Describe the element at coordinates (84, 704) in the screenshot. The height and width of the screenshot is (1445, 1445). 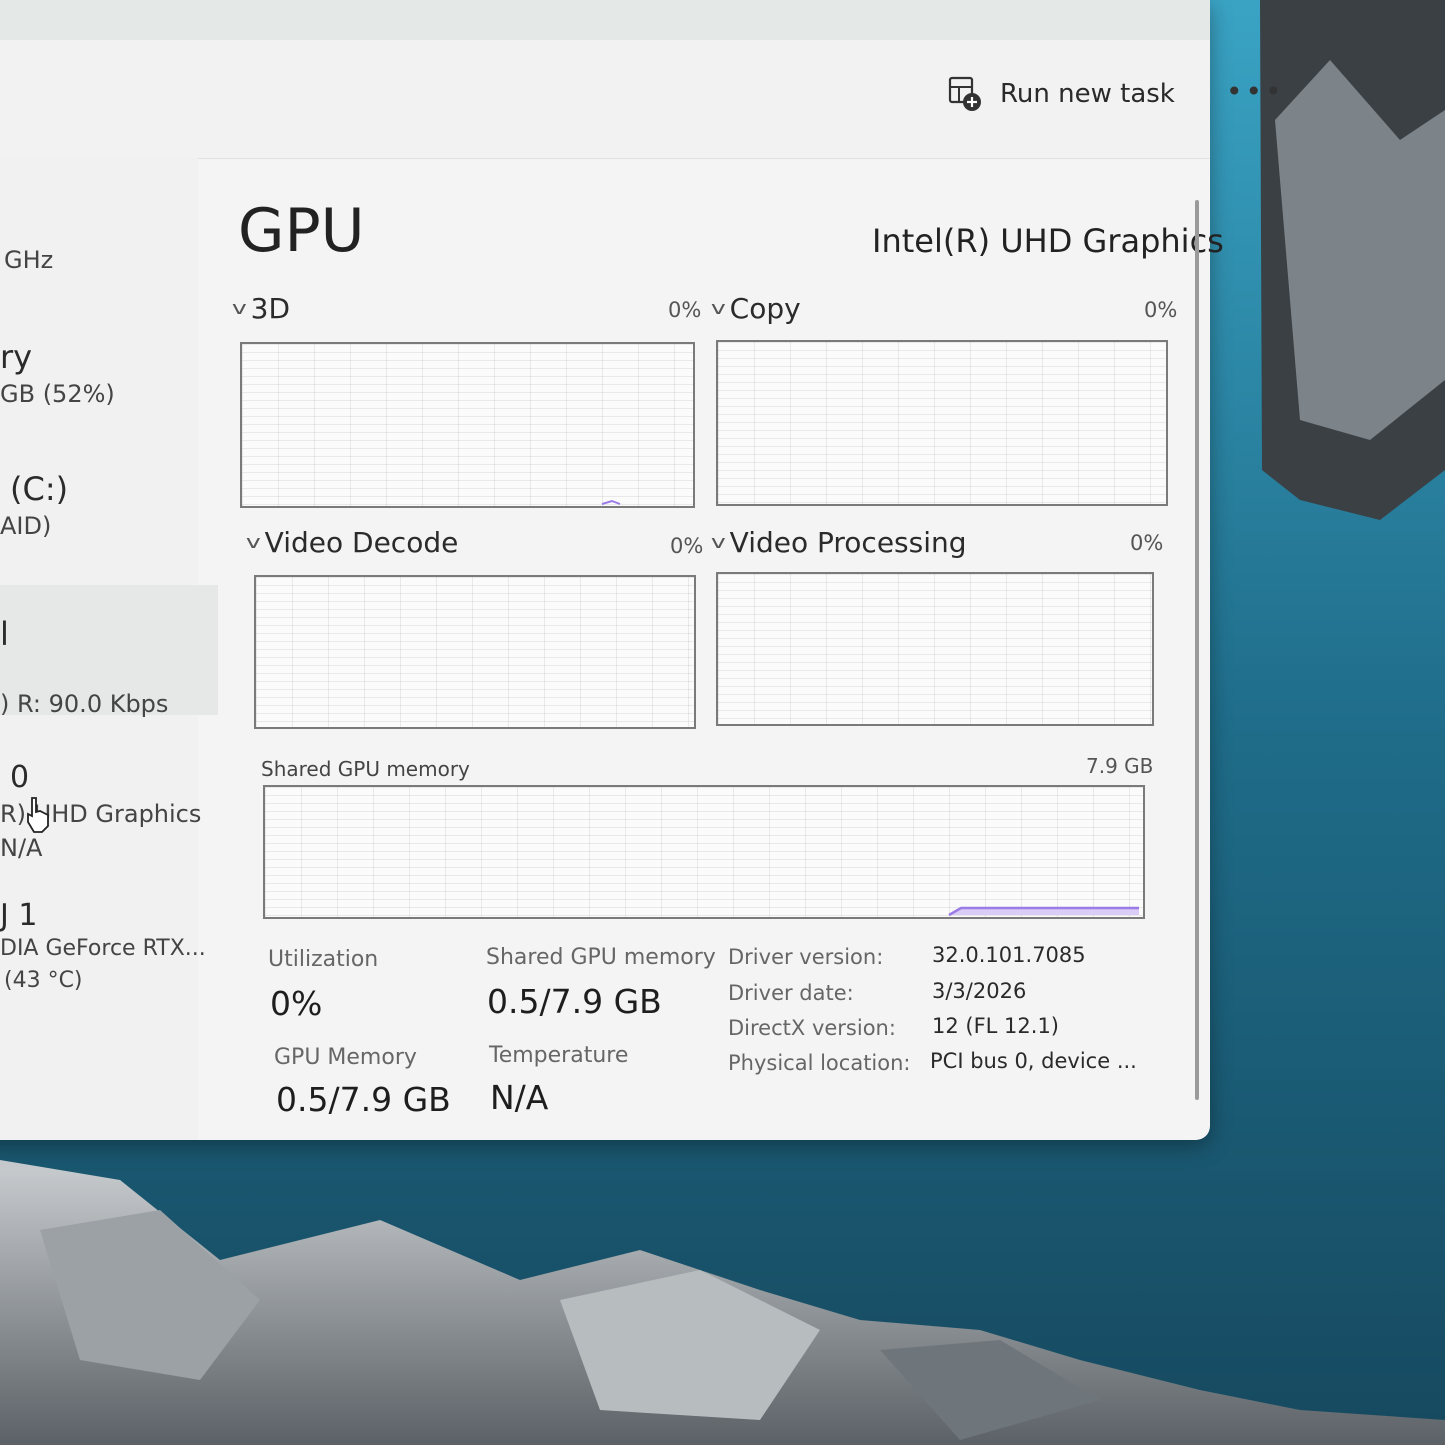
I see `sidebar-network-value: ) R: 90.0 Kbps` at that location.